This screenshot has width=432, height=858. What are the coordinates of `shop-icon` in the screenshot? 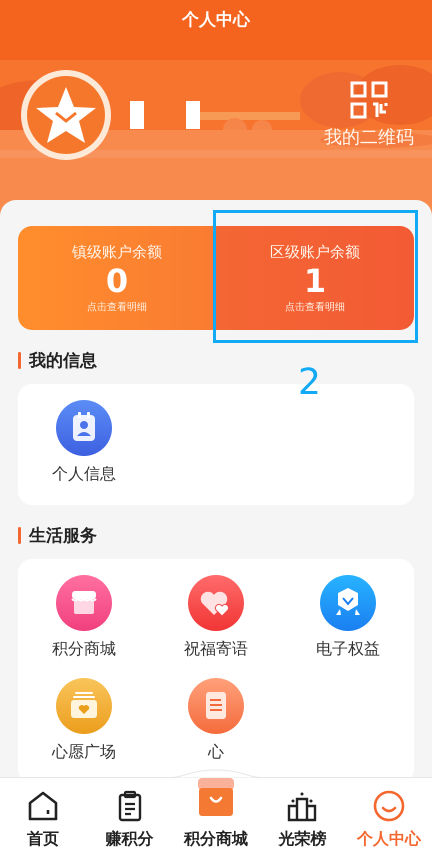 It's located at (84, 603).